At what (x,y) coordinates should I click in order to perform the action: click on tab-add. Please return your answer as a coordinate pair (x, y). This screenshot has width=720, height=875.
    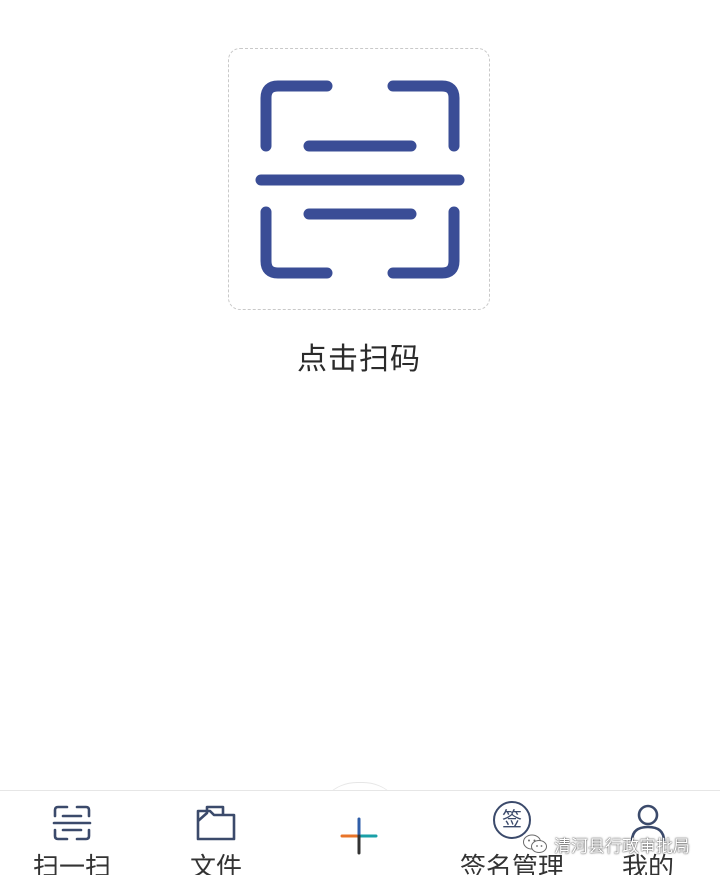
    Looking at the image, I should click on (360, 833).